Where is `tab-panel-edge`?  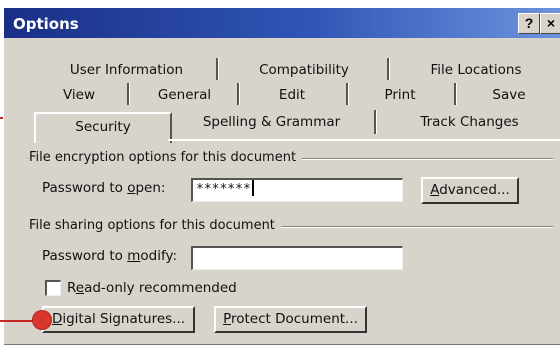 tab-panel-edge is located at coordinates (364, 140).